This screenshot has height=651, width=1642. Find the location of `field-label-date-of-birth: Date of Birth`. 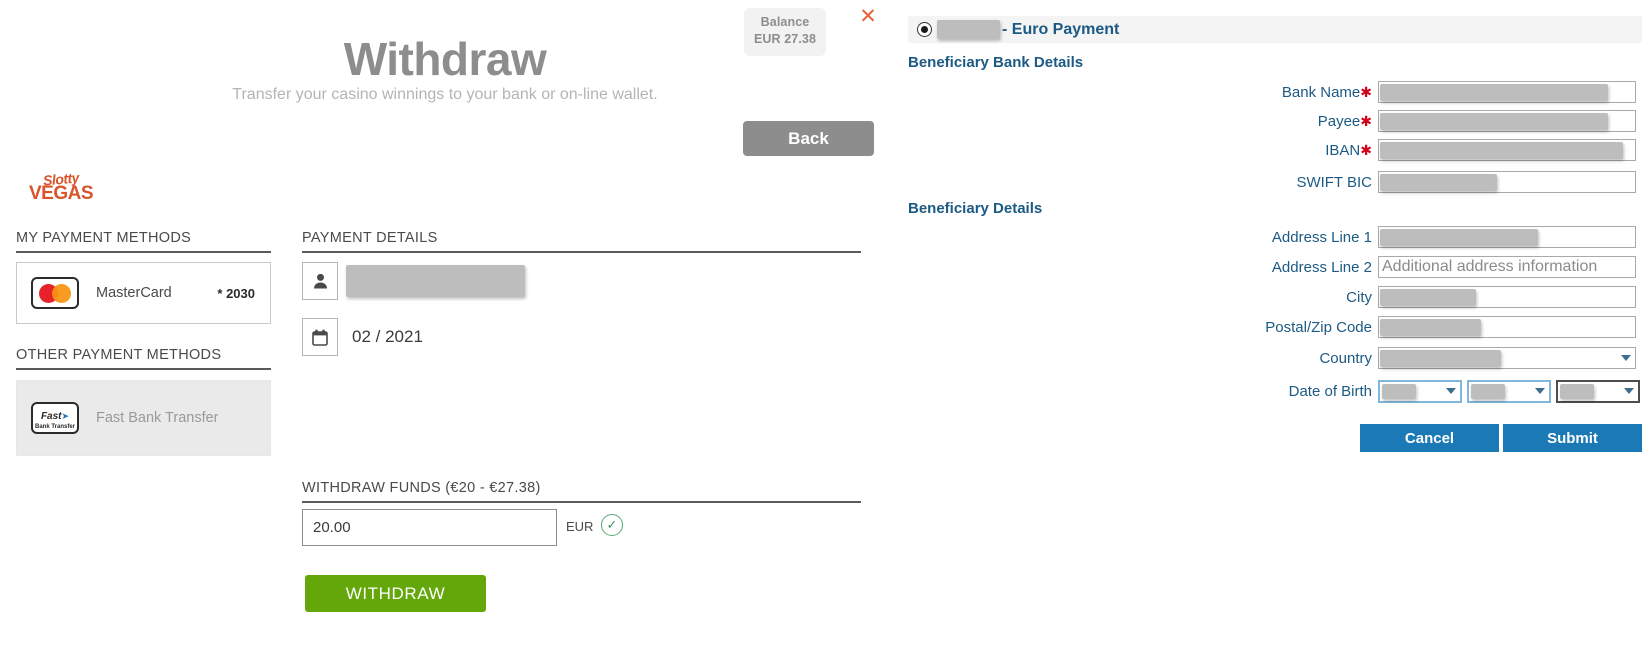

field-label-date-of-birth: Date of Birth is located at coordinates (1330, 391).